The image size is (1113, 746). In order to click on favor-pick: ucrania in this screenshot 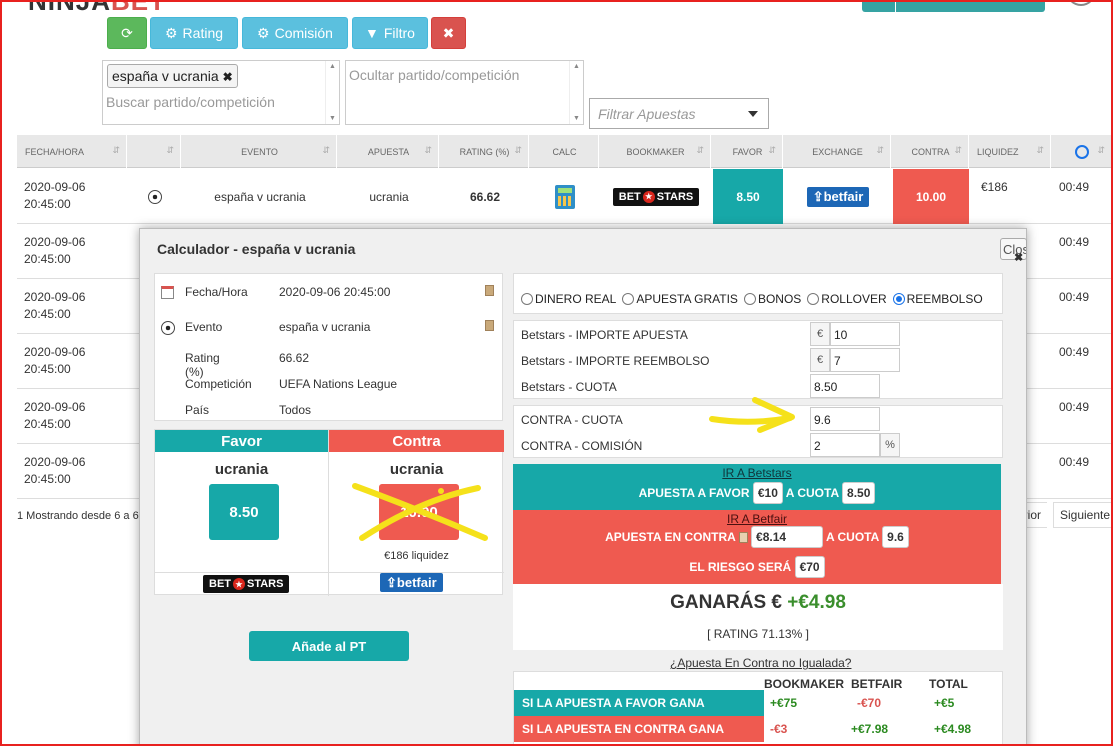, I will do `click(241, 469)`.